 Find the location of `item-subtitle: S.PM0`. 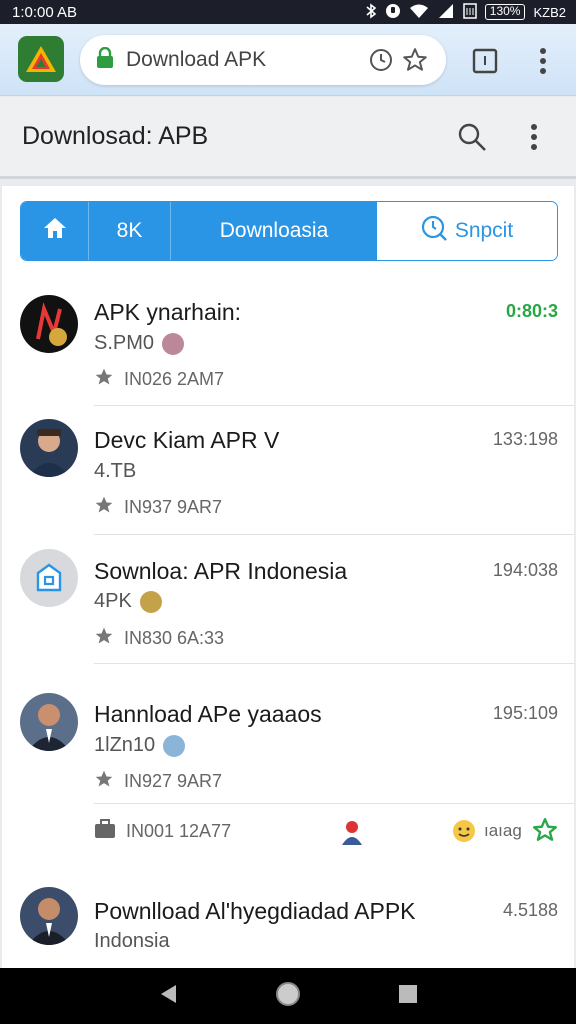

item-subtitle: S.PM0 is located at coordinates (139, 343).